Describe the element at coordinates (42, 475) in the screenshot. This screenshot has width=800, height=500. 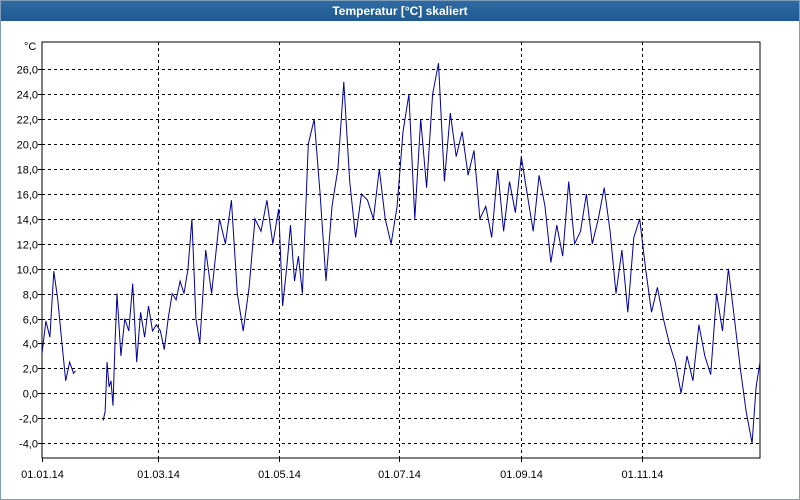
I see `x-tick-label: 01.01.14` at that location.